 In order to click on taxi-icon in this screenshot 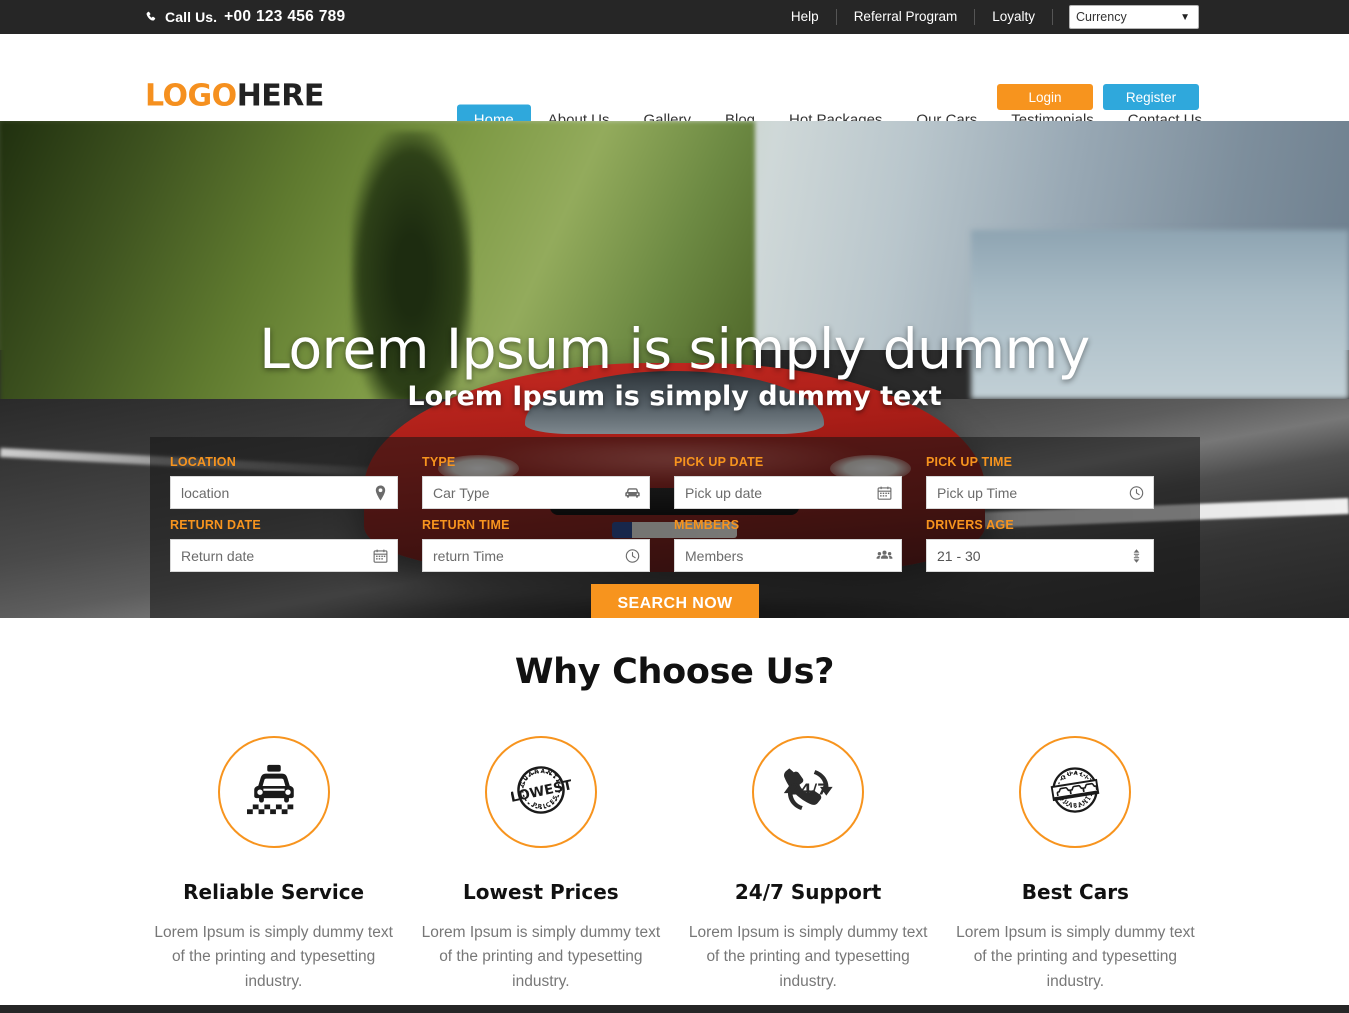, I will do `click(274, 792)`.